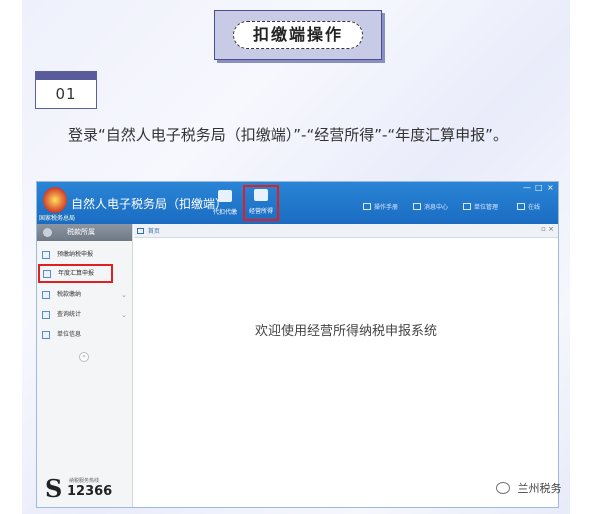 This screenshot has height=514, width=595. I want to click on tab-controls: ▫ ×, so click(547, 229).